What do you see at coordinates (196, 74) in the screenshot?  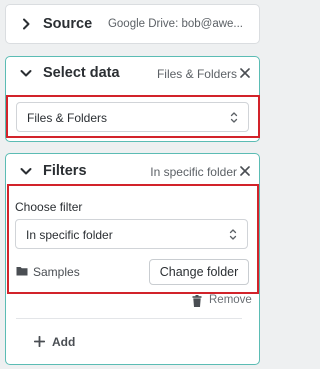 I see `select-data-step-summary: Files & Folders` at bounding box center [196, 74].